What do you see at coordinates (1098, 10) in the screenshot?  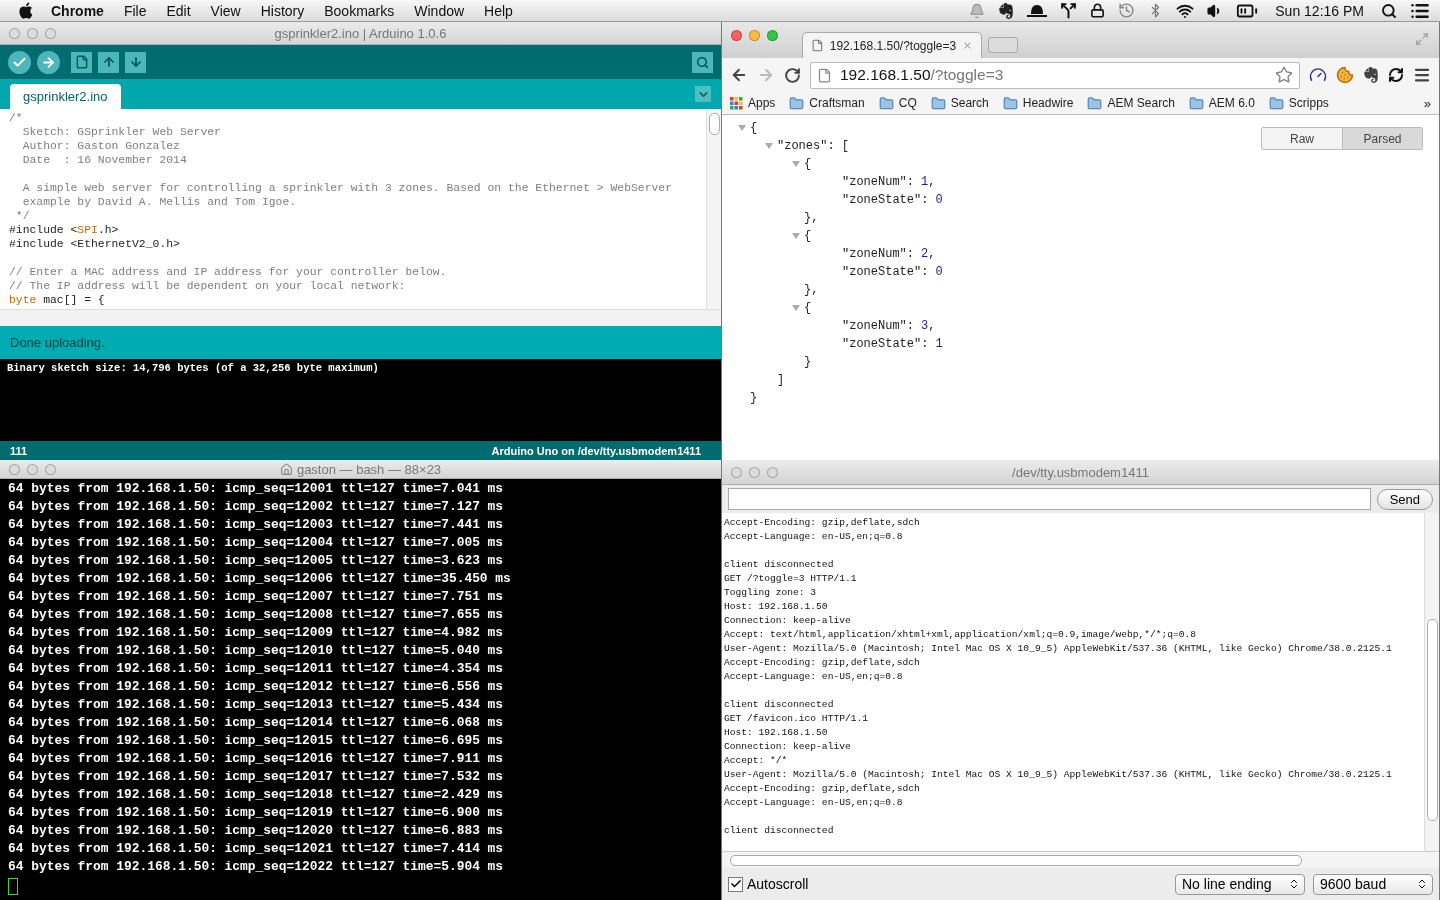 I see `lock-icon` at bounding box center [1098, 10].